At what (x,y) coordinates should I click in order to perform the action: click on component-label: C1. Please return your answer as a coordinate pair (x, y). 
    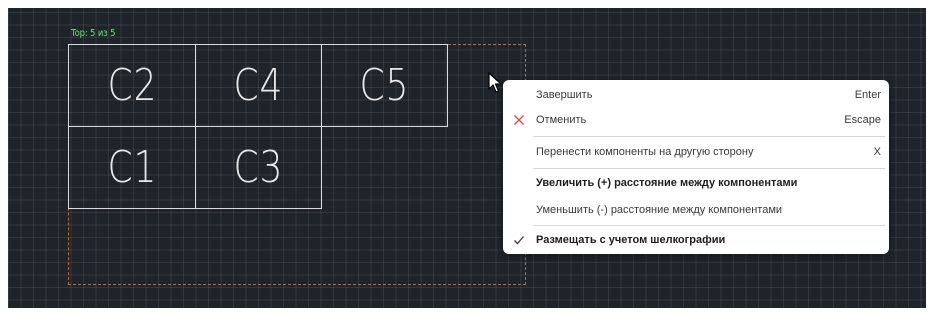
    Looking at the image, I should click on (132, 167).